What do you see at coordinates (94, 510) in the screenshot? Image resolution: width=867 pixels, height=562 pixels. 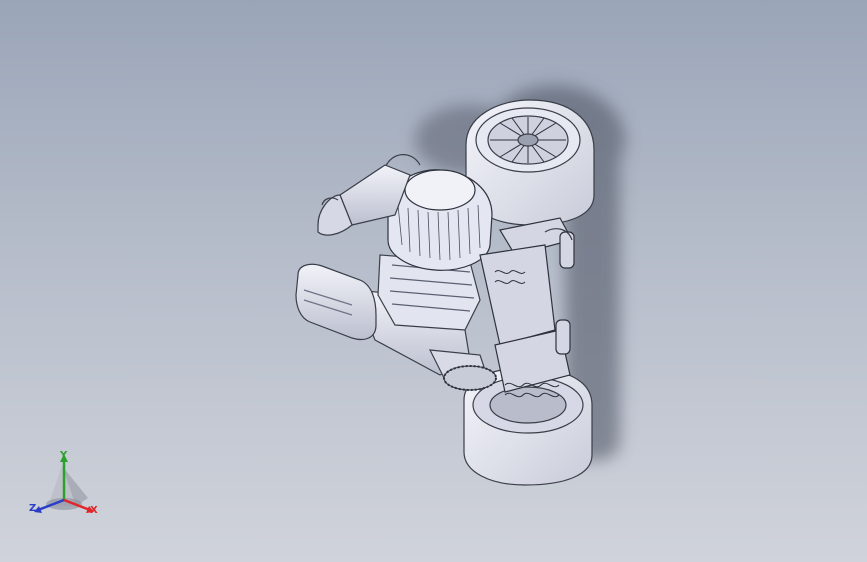 I see `x-axis-label: X` at bounding box center [94, 510].